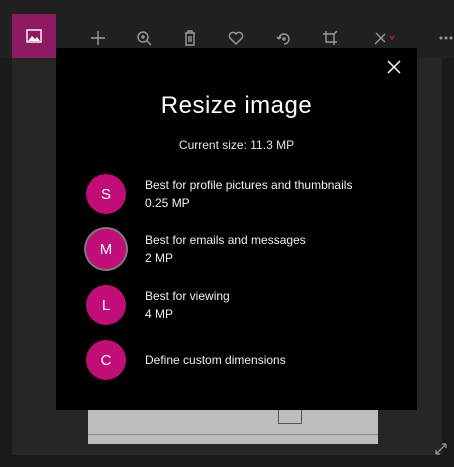 The image size is (454, 467). What do you see at coordinates (233, 424) in the screenshot?
I see `photo-preview` at bounding box center [233, 424].